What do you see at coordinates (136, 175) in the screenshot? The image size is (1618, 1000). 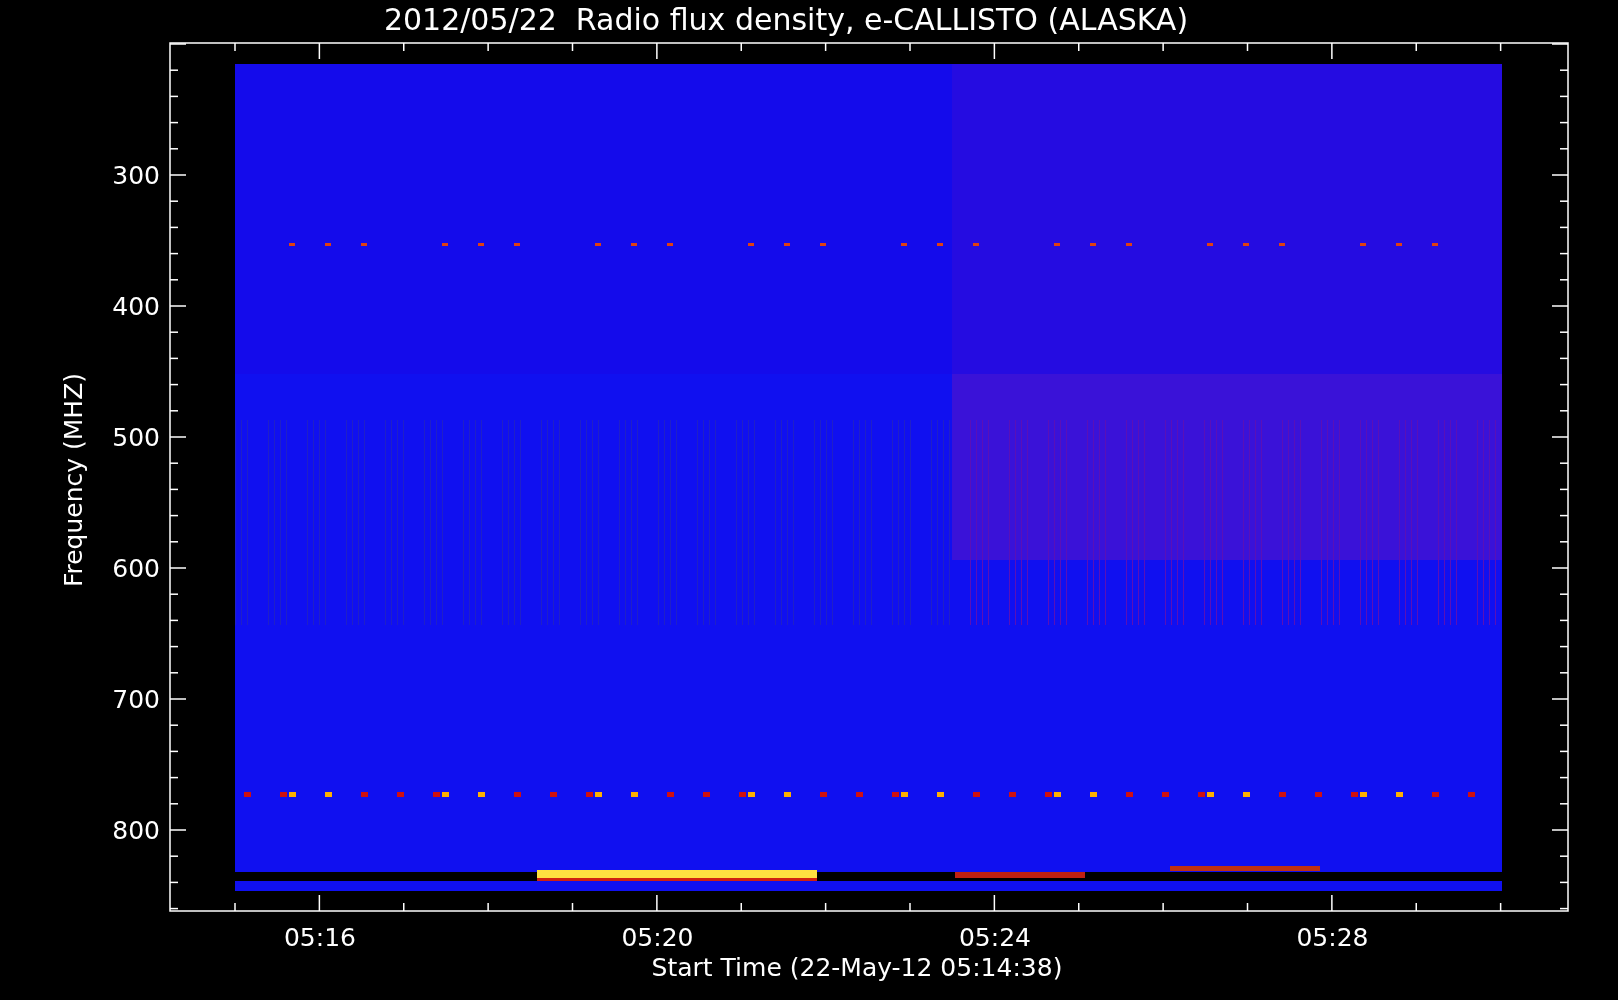 I see `y-tick-label: 300` at bounding box center [136, 175].